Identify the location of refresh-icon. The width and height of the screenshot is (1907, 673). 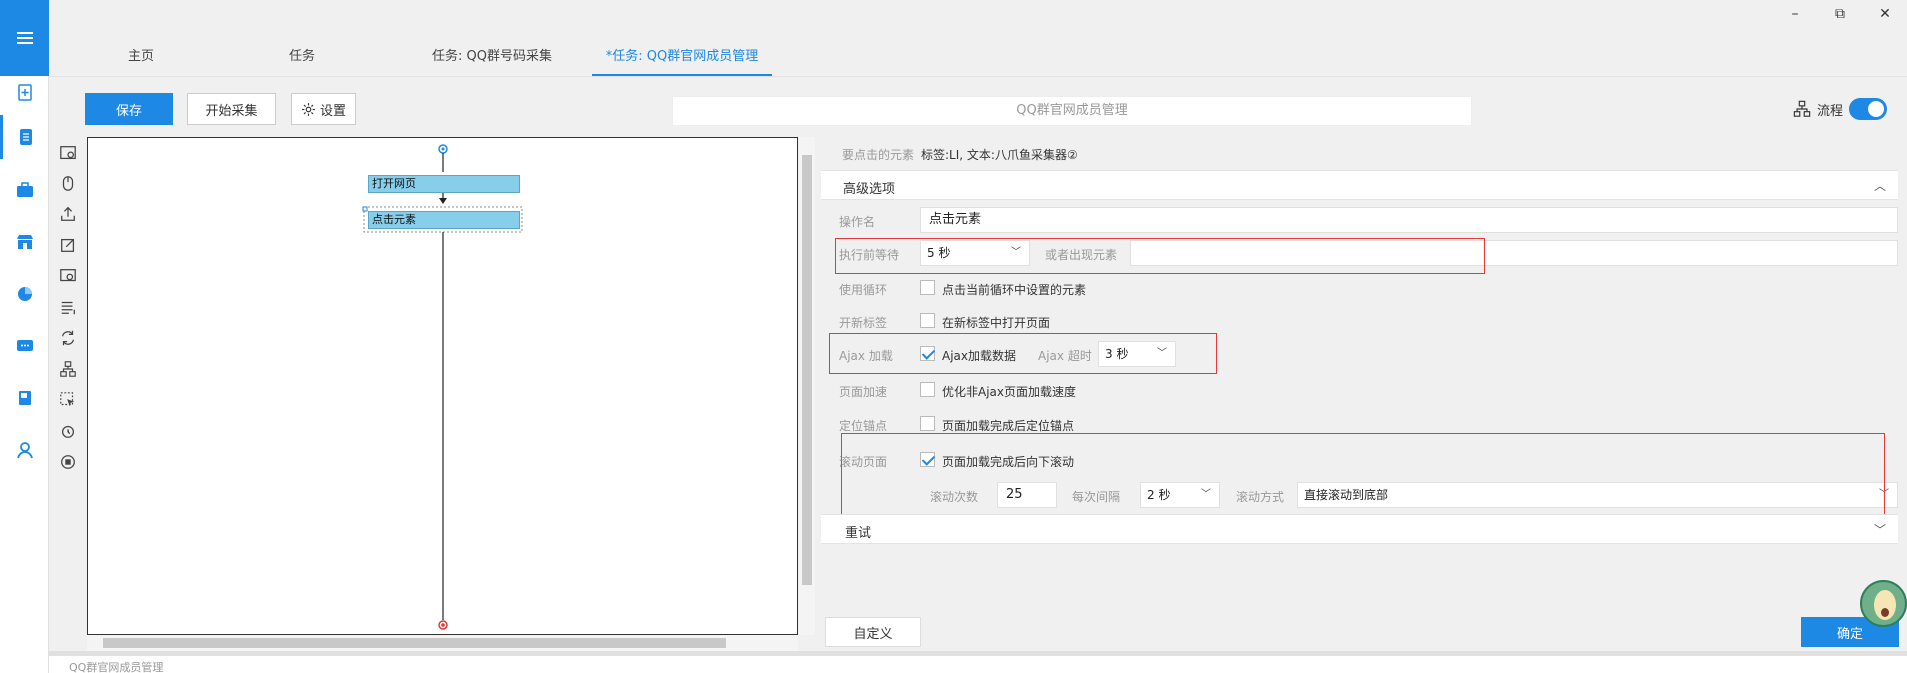
(68, 338).